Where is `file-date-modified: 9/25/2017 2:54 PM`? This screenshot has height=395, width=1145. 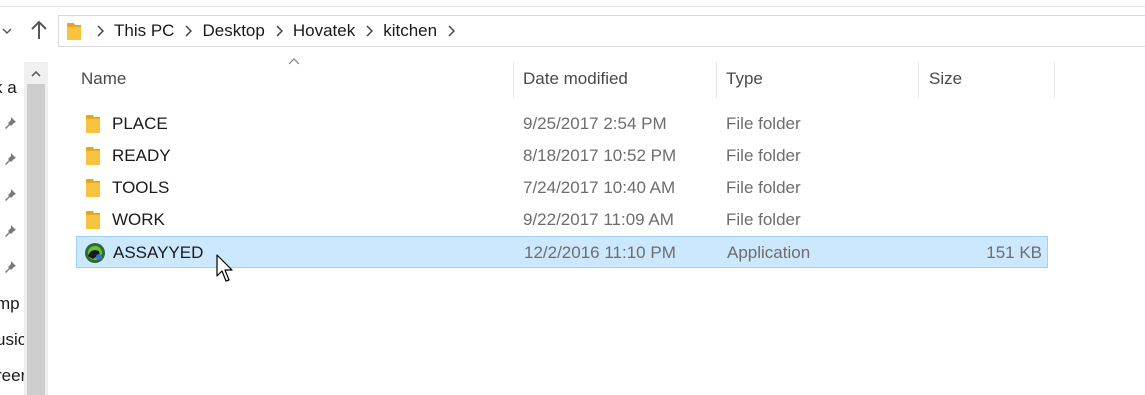 file-date-modified: 9/25/2017 2:54 PM is located at coordinates (595, 123).